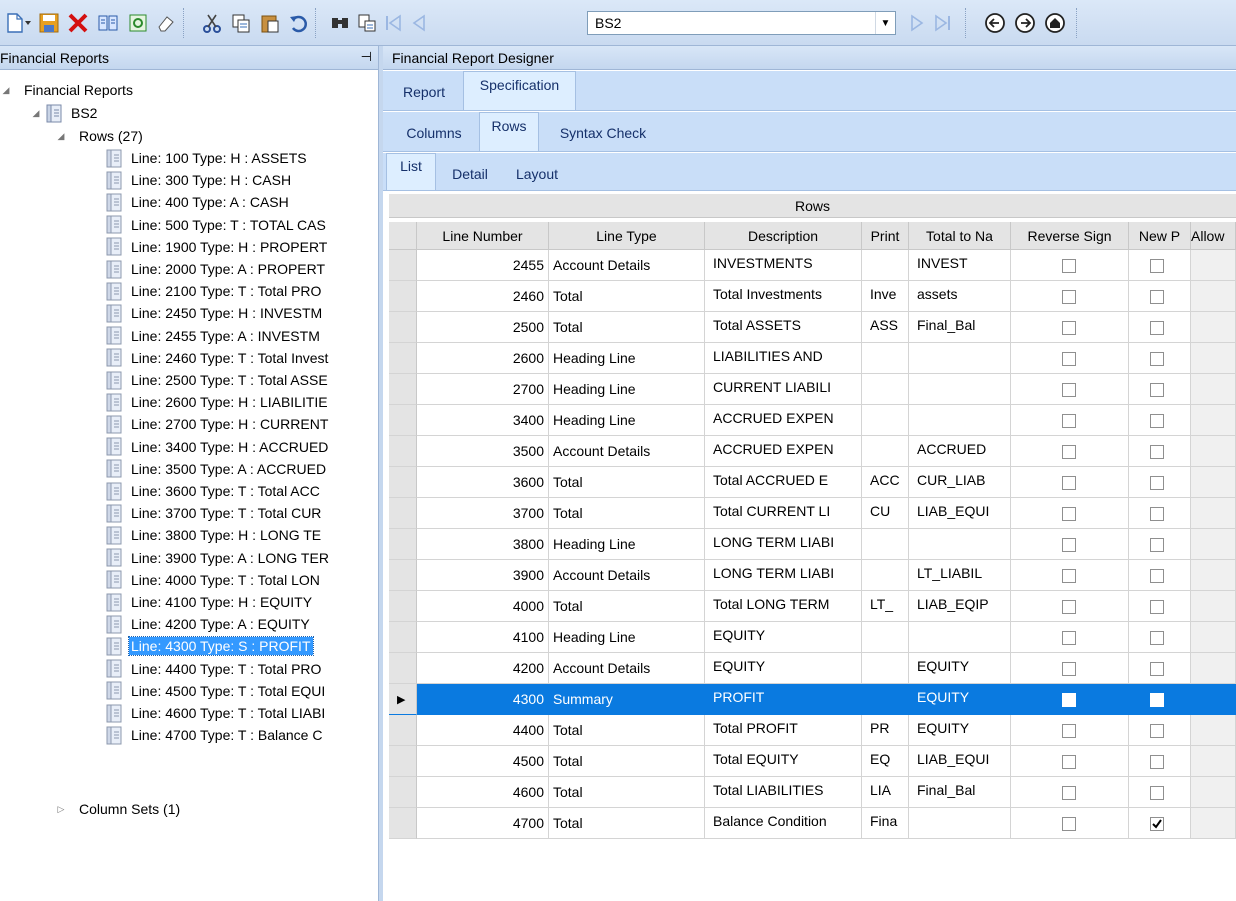  What do you see at coordinates (1160, 236) in the screenshot?
I see `column-header-new-page: New P` at bounding box center [1160, 236].